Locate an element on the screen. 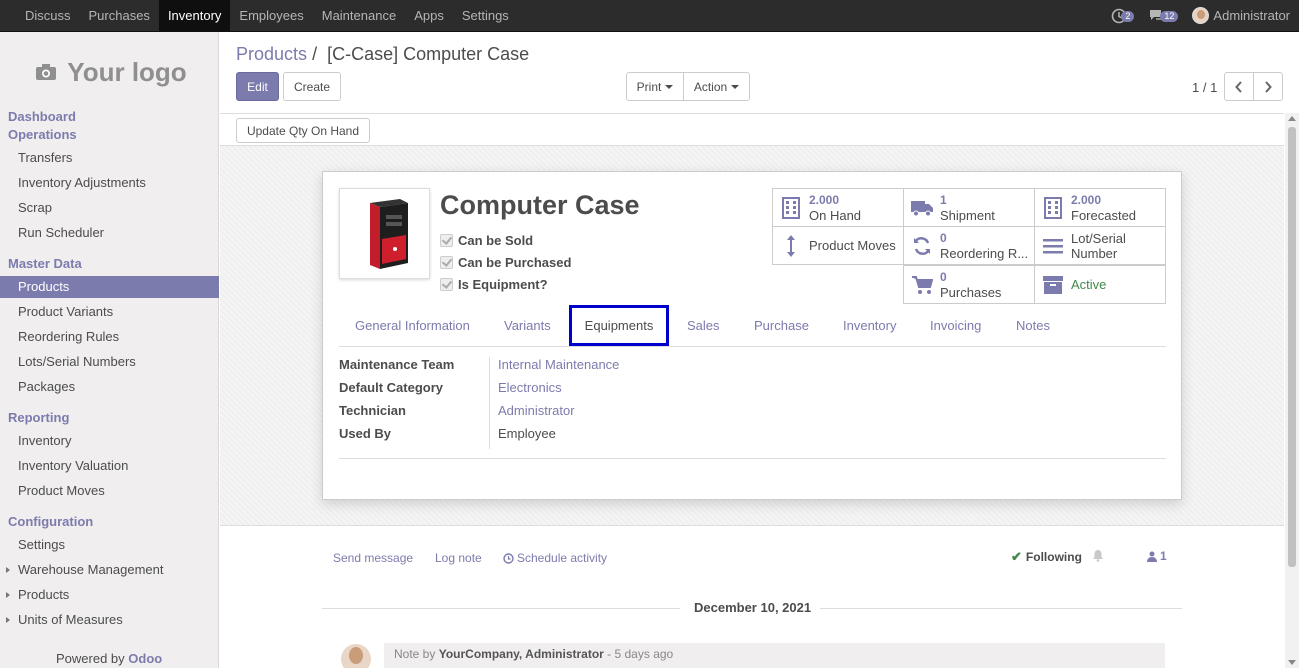  scroll-up-icon is located at coordinates (1292, 118).